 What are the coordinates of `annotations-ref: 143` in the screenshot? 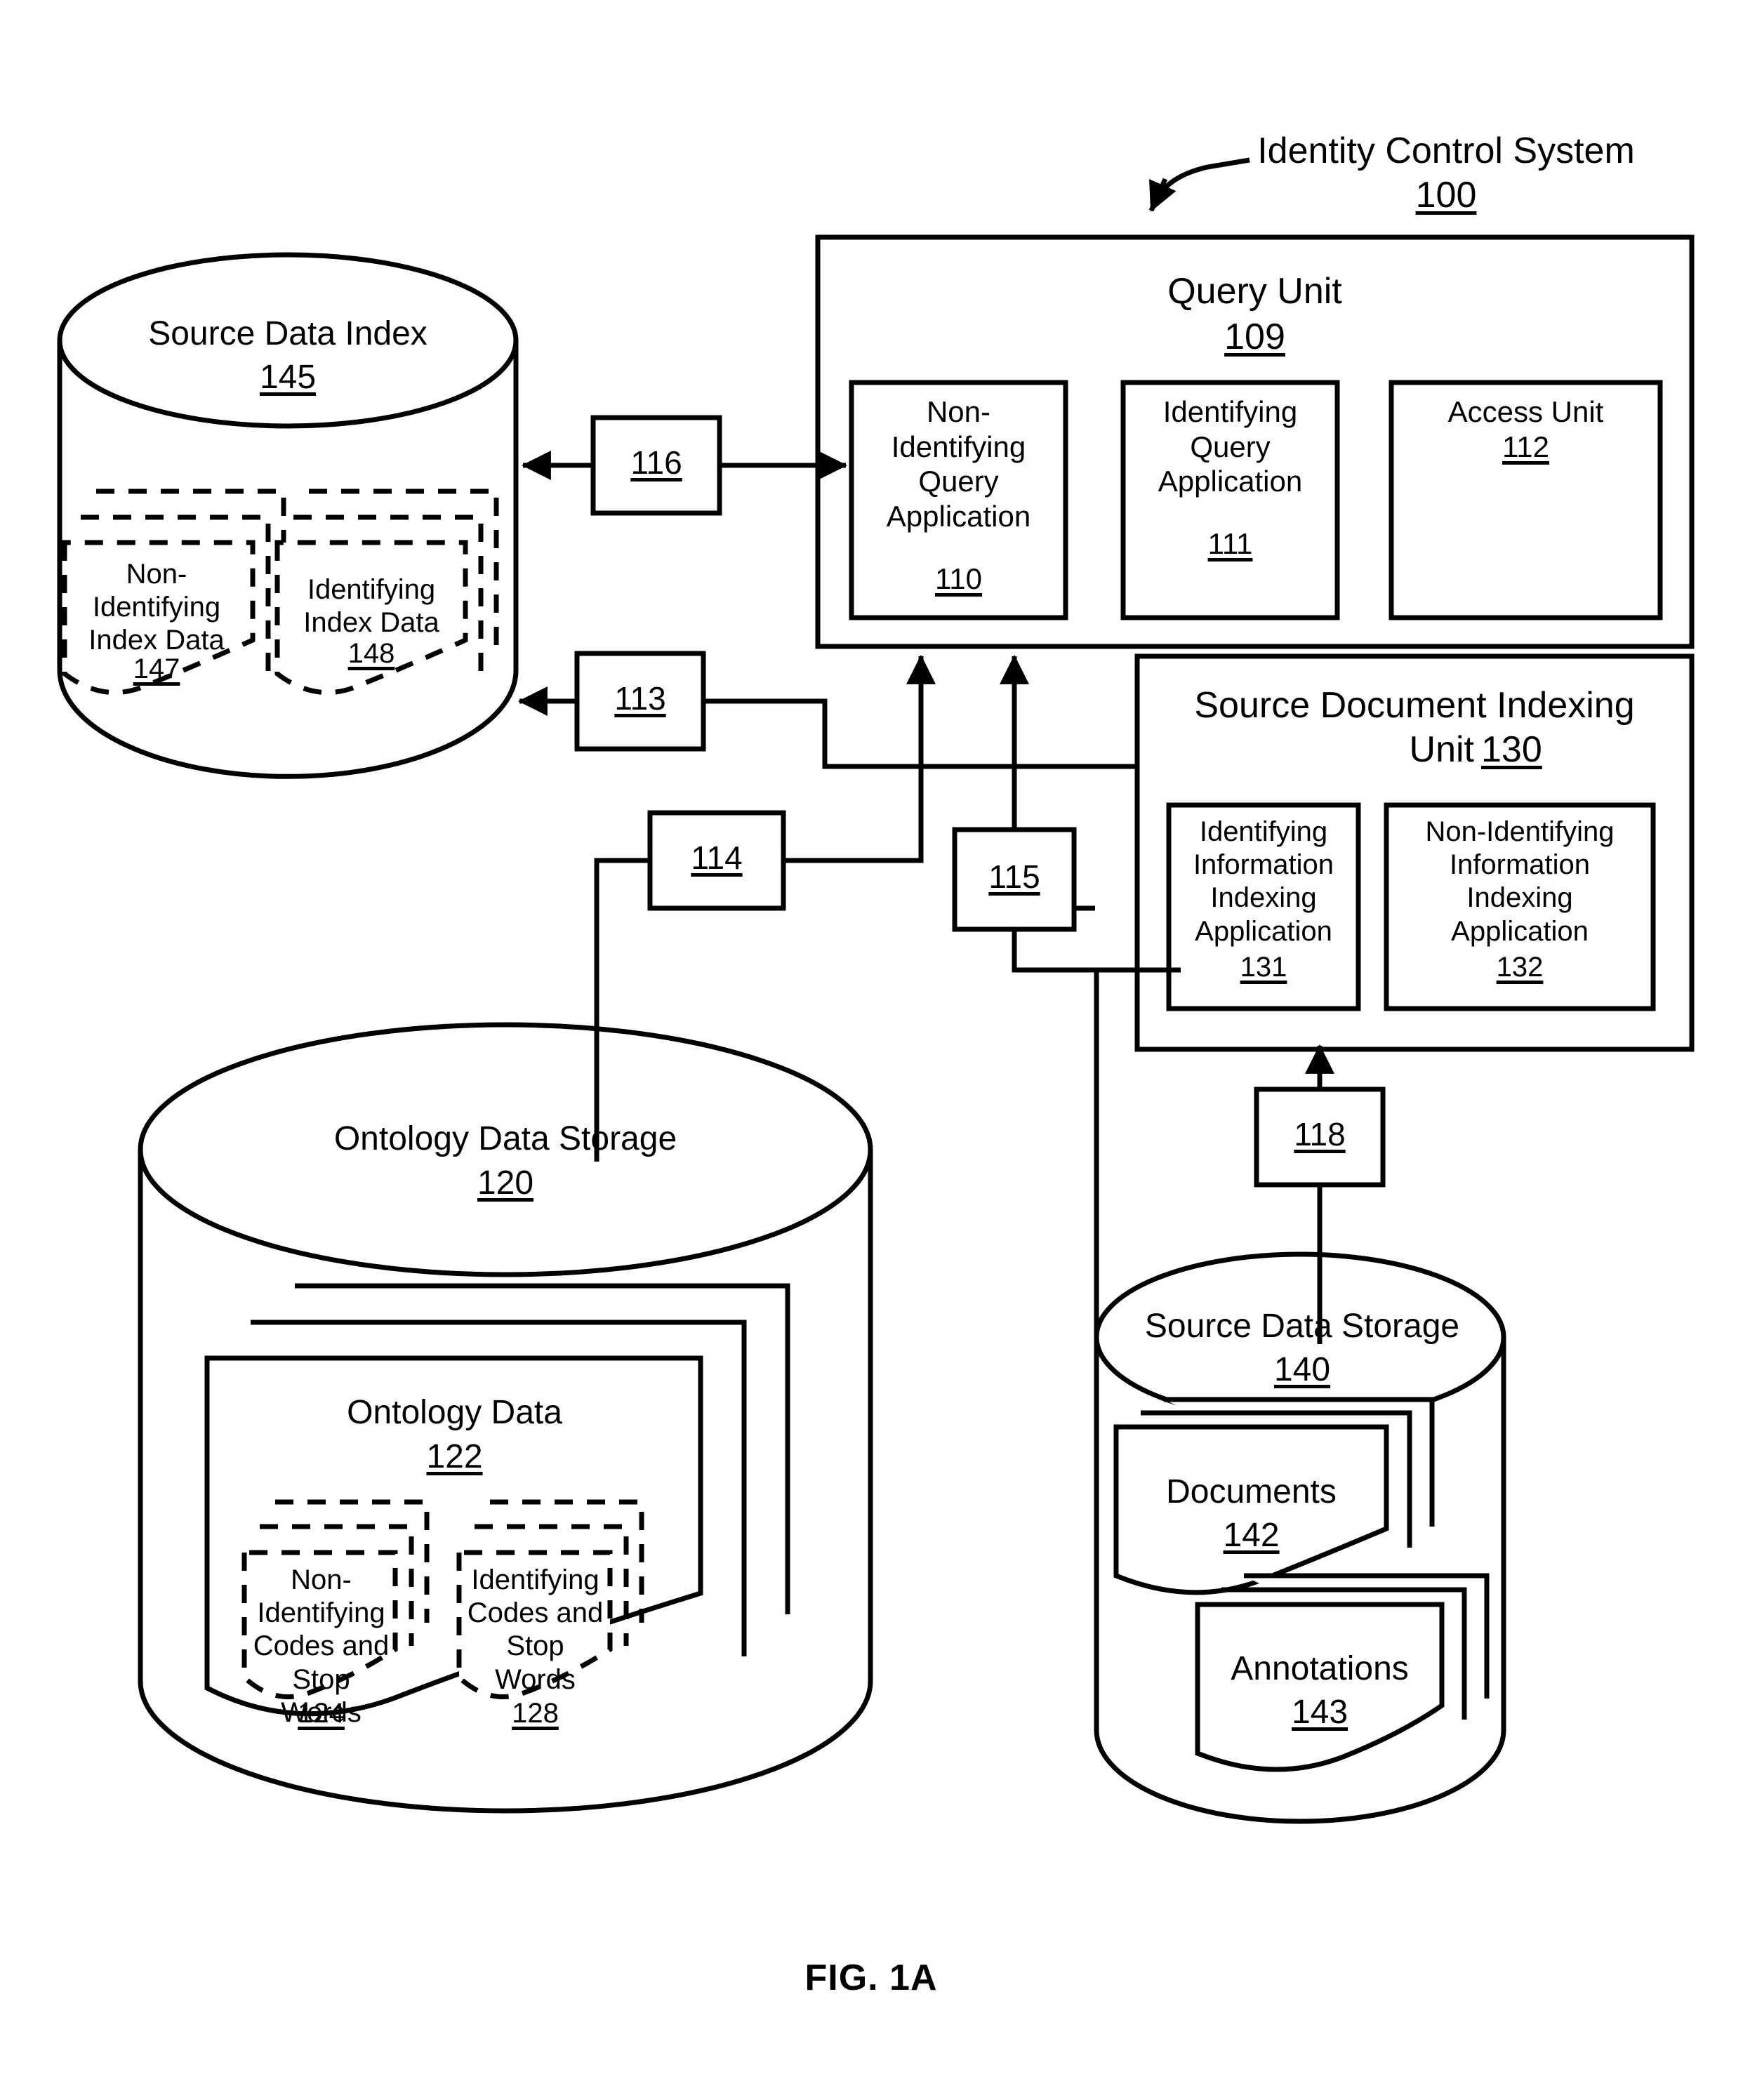 It's located at (1319, 1712).